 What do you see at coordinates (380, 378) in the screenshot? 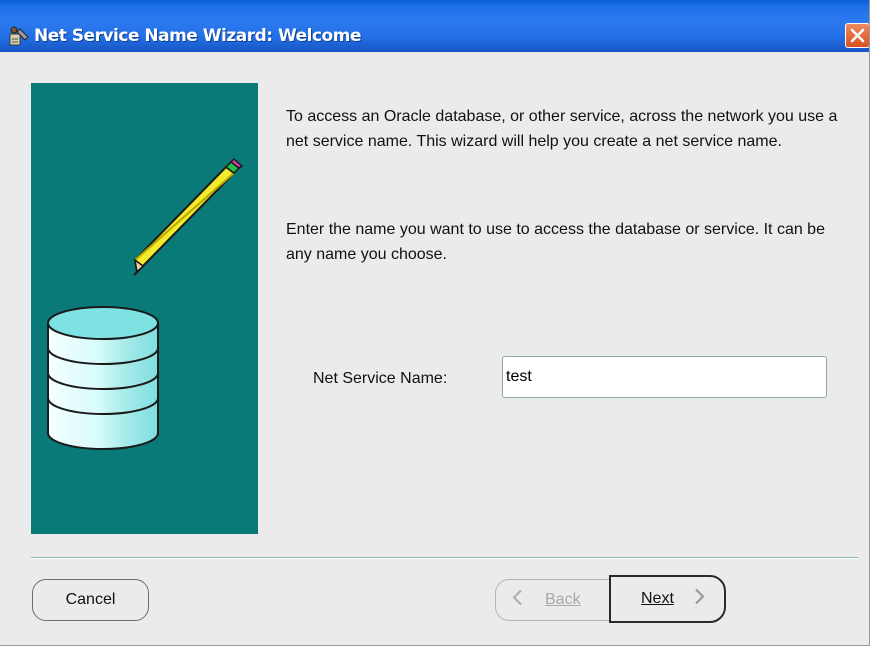
I see `net-service-name-label: Net Service Name:` at bounding box center [380, 378].